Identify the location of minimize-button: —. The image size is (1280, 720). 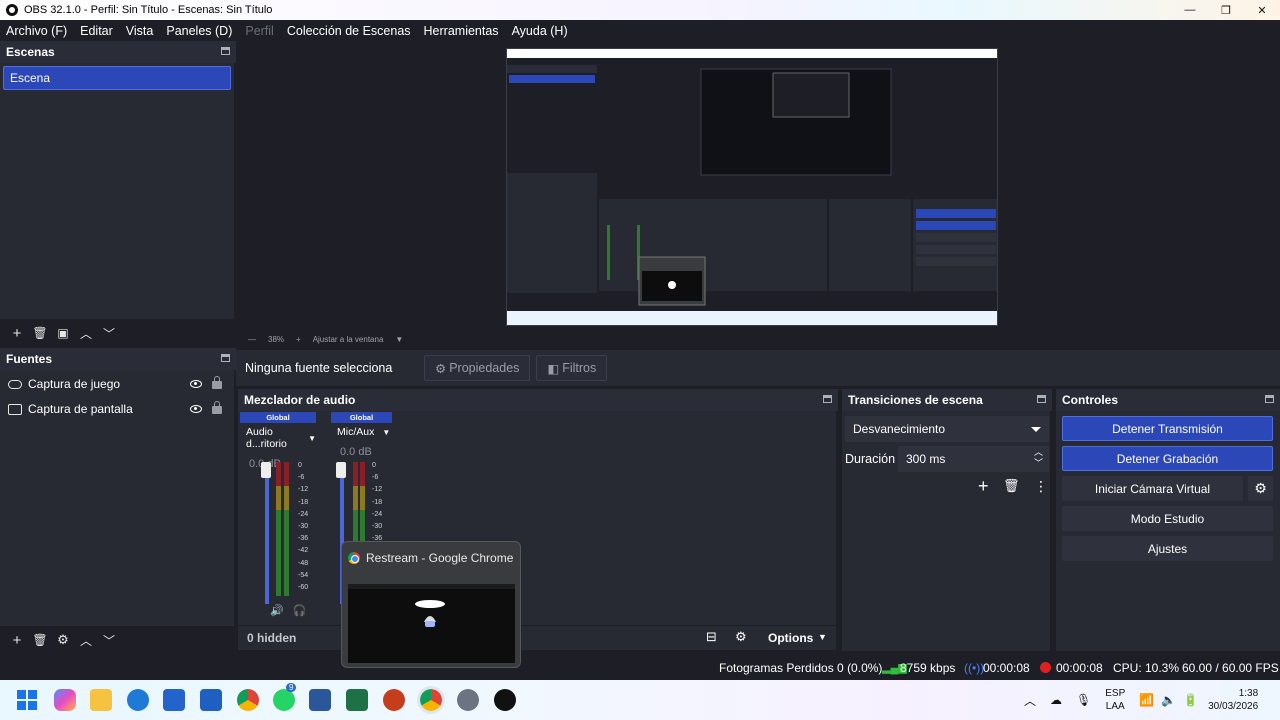
(1190, 10).